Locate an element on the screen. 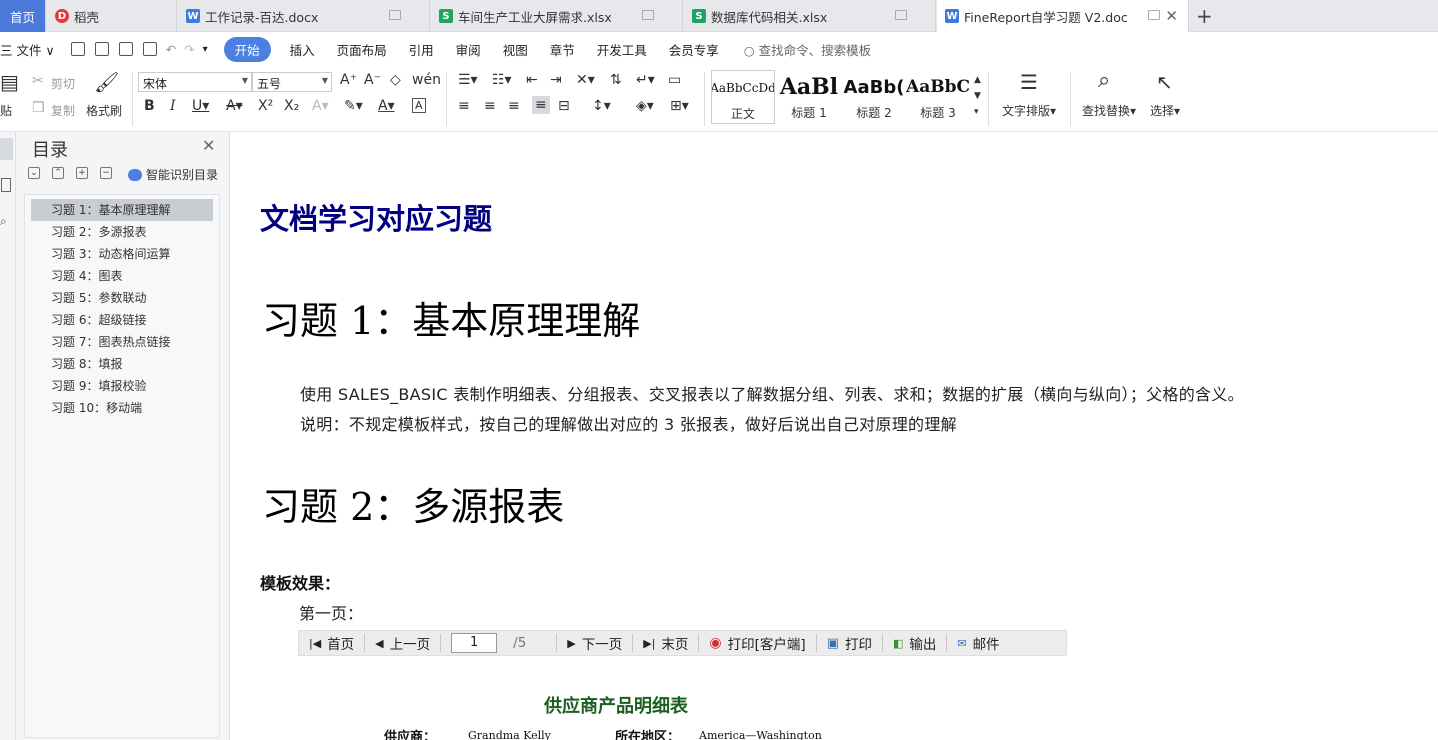 This screenshot has height=740, width=1438. remove-item-icon: − is located at coordinates (106, 173).